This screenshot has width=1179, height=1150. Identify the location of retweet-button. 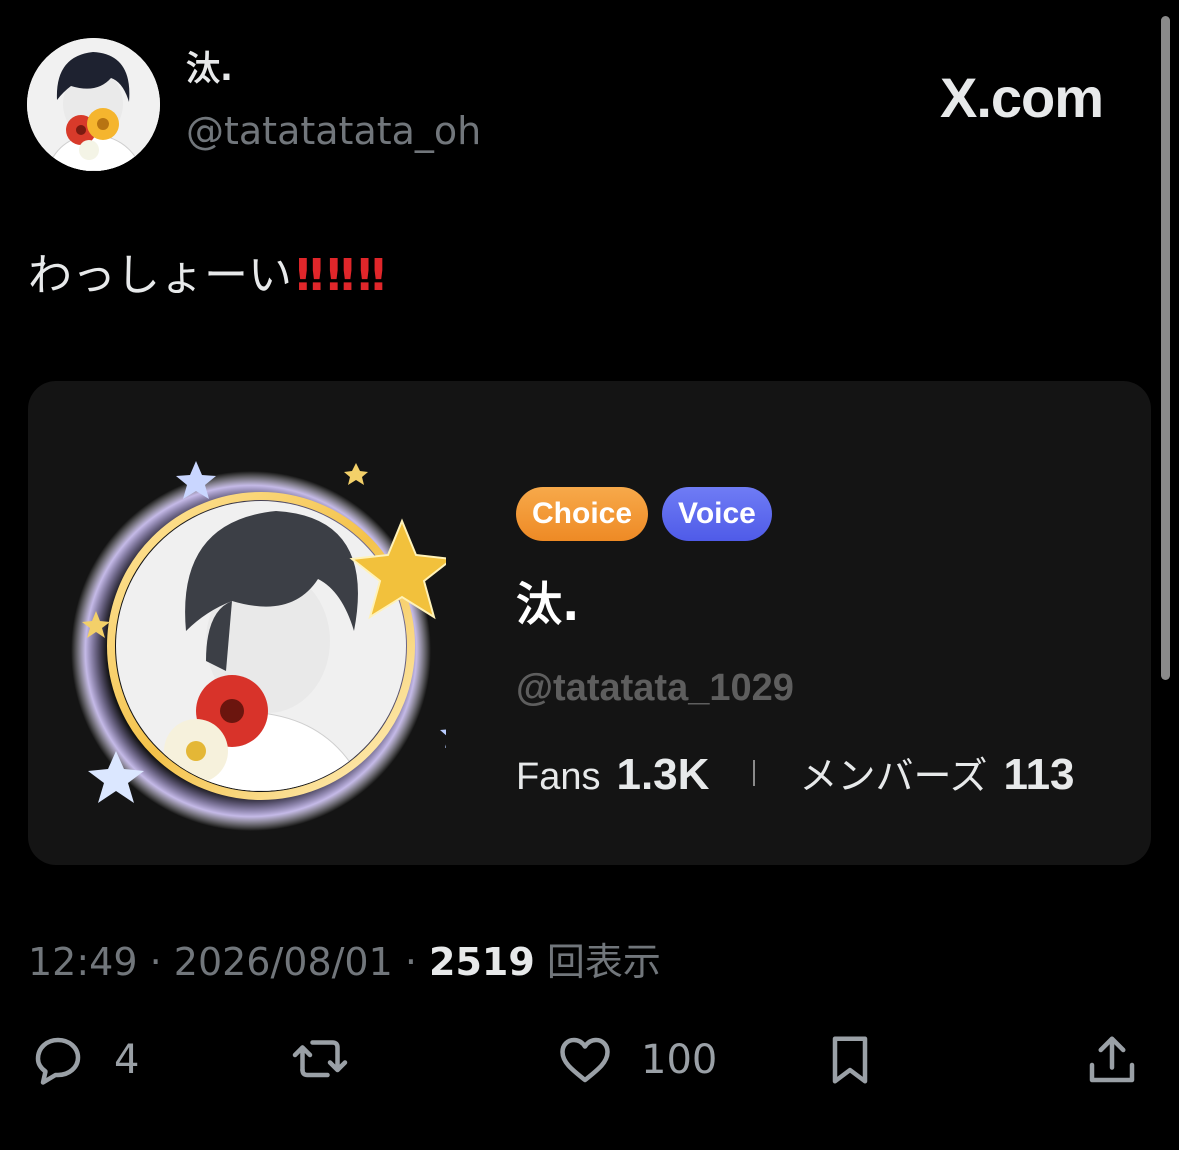
(320, 1060).